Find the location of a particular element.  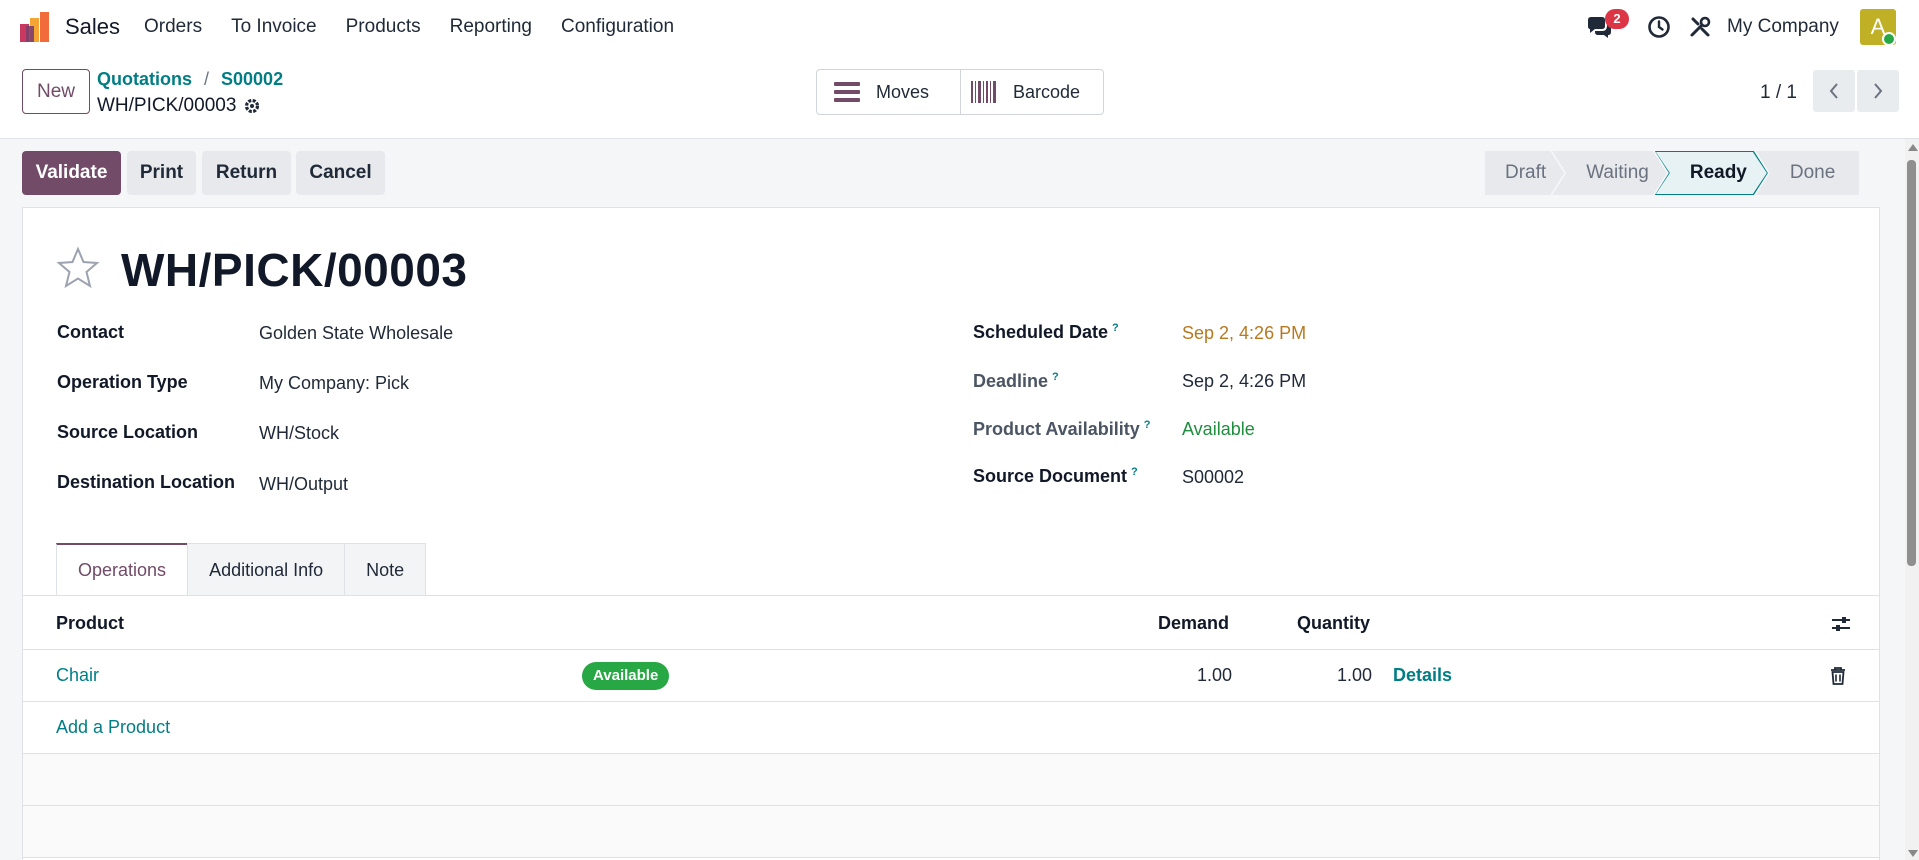

column-settings-icon is located at coordinates (1841, 624).